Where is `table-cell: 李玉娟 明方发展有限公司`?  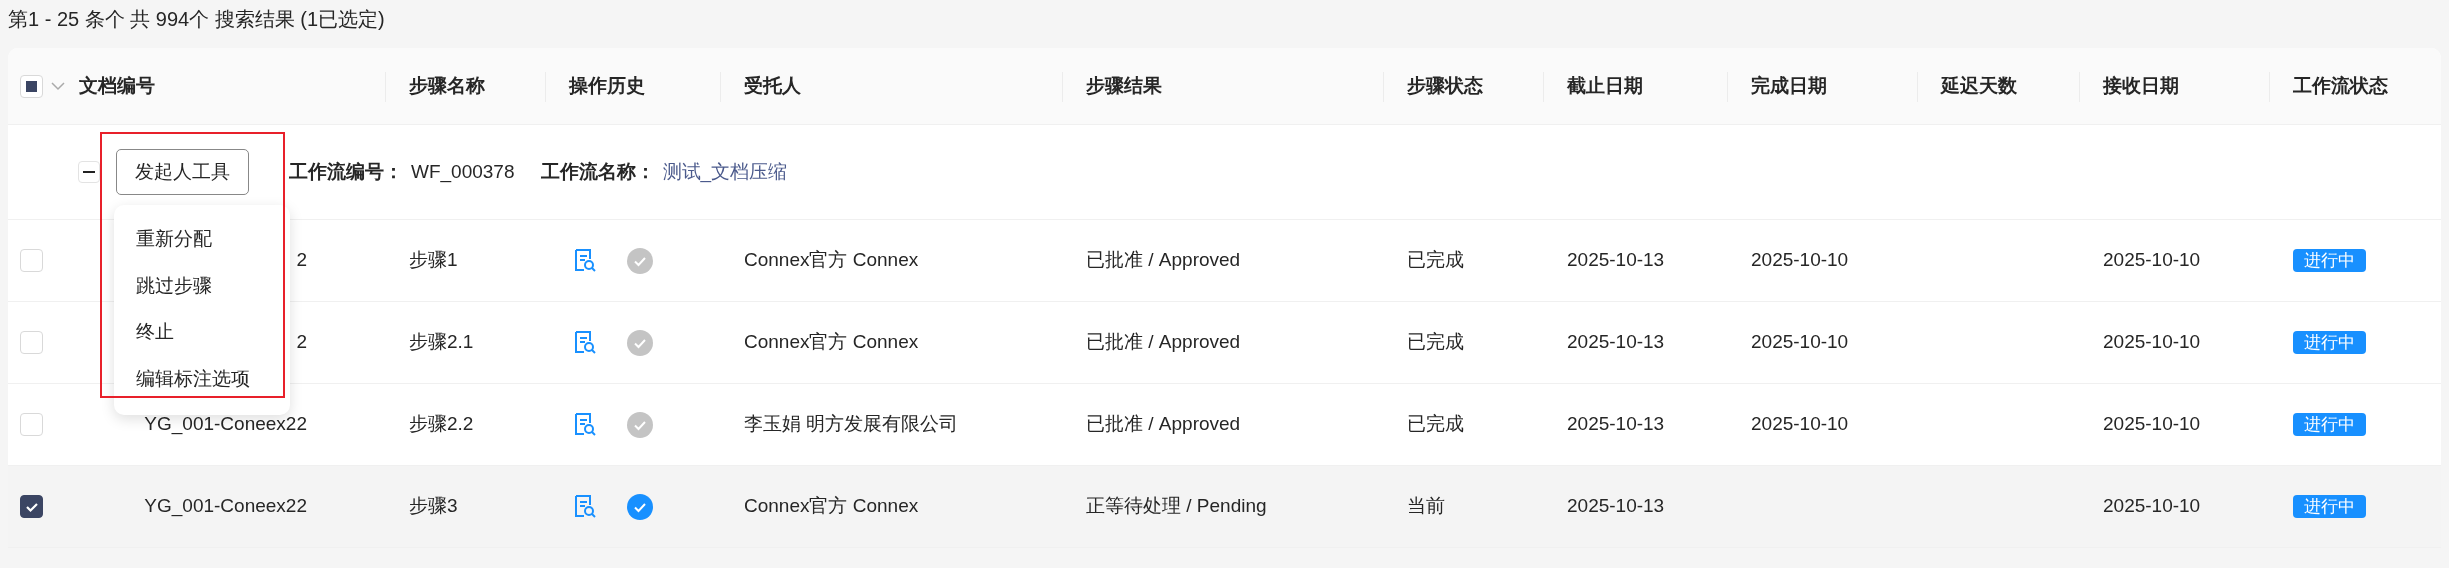
table-cell: 李玉娟 明方发展有限公司 is located at coordinates (851, 424).